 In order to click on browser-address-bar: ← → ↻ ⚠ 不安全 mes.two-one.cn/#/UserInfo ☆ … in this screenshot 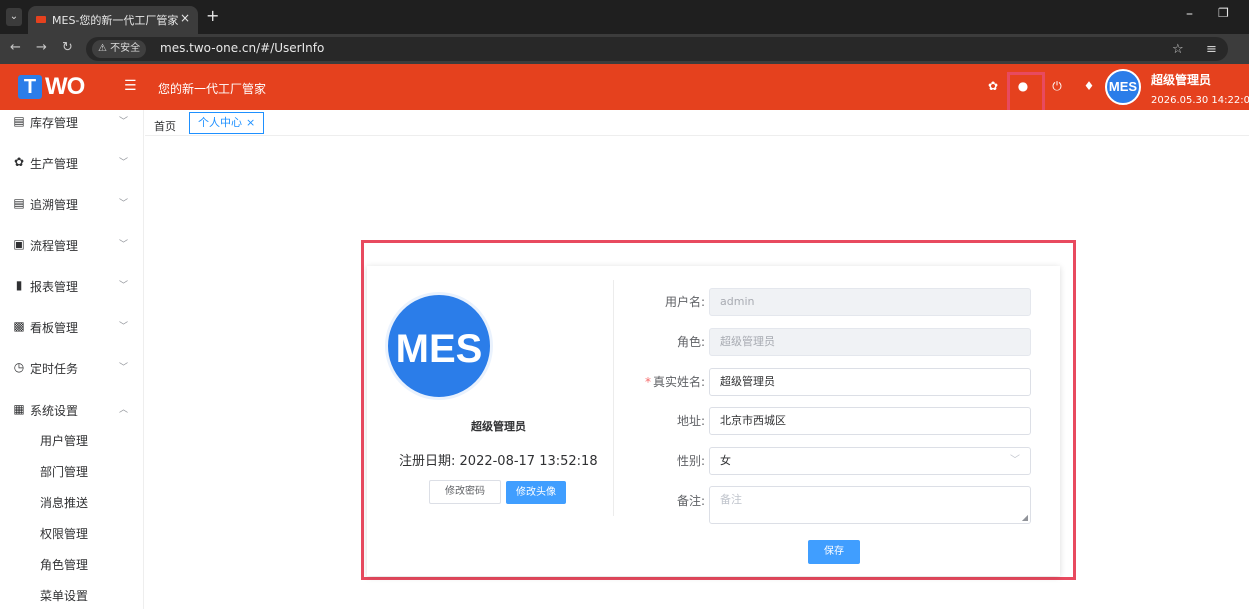, I will do `click(624, 49)`.